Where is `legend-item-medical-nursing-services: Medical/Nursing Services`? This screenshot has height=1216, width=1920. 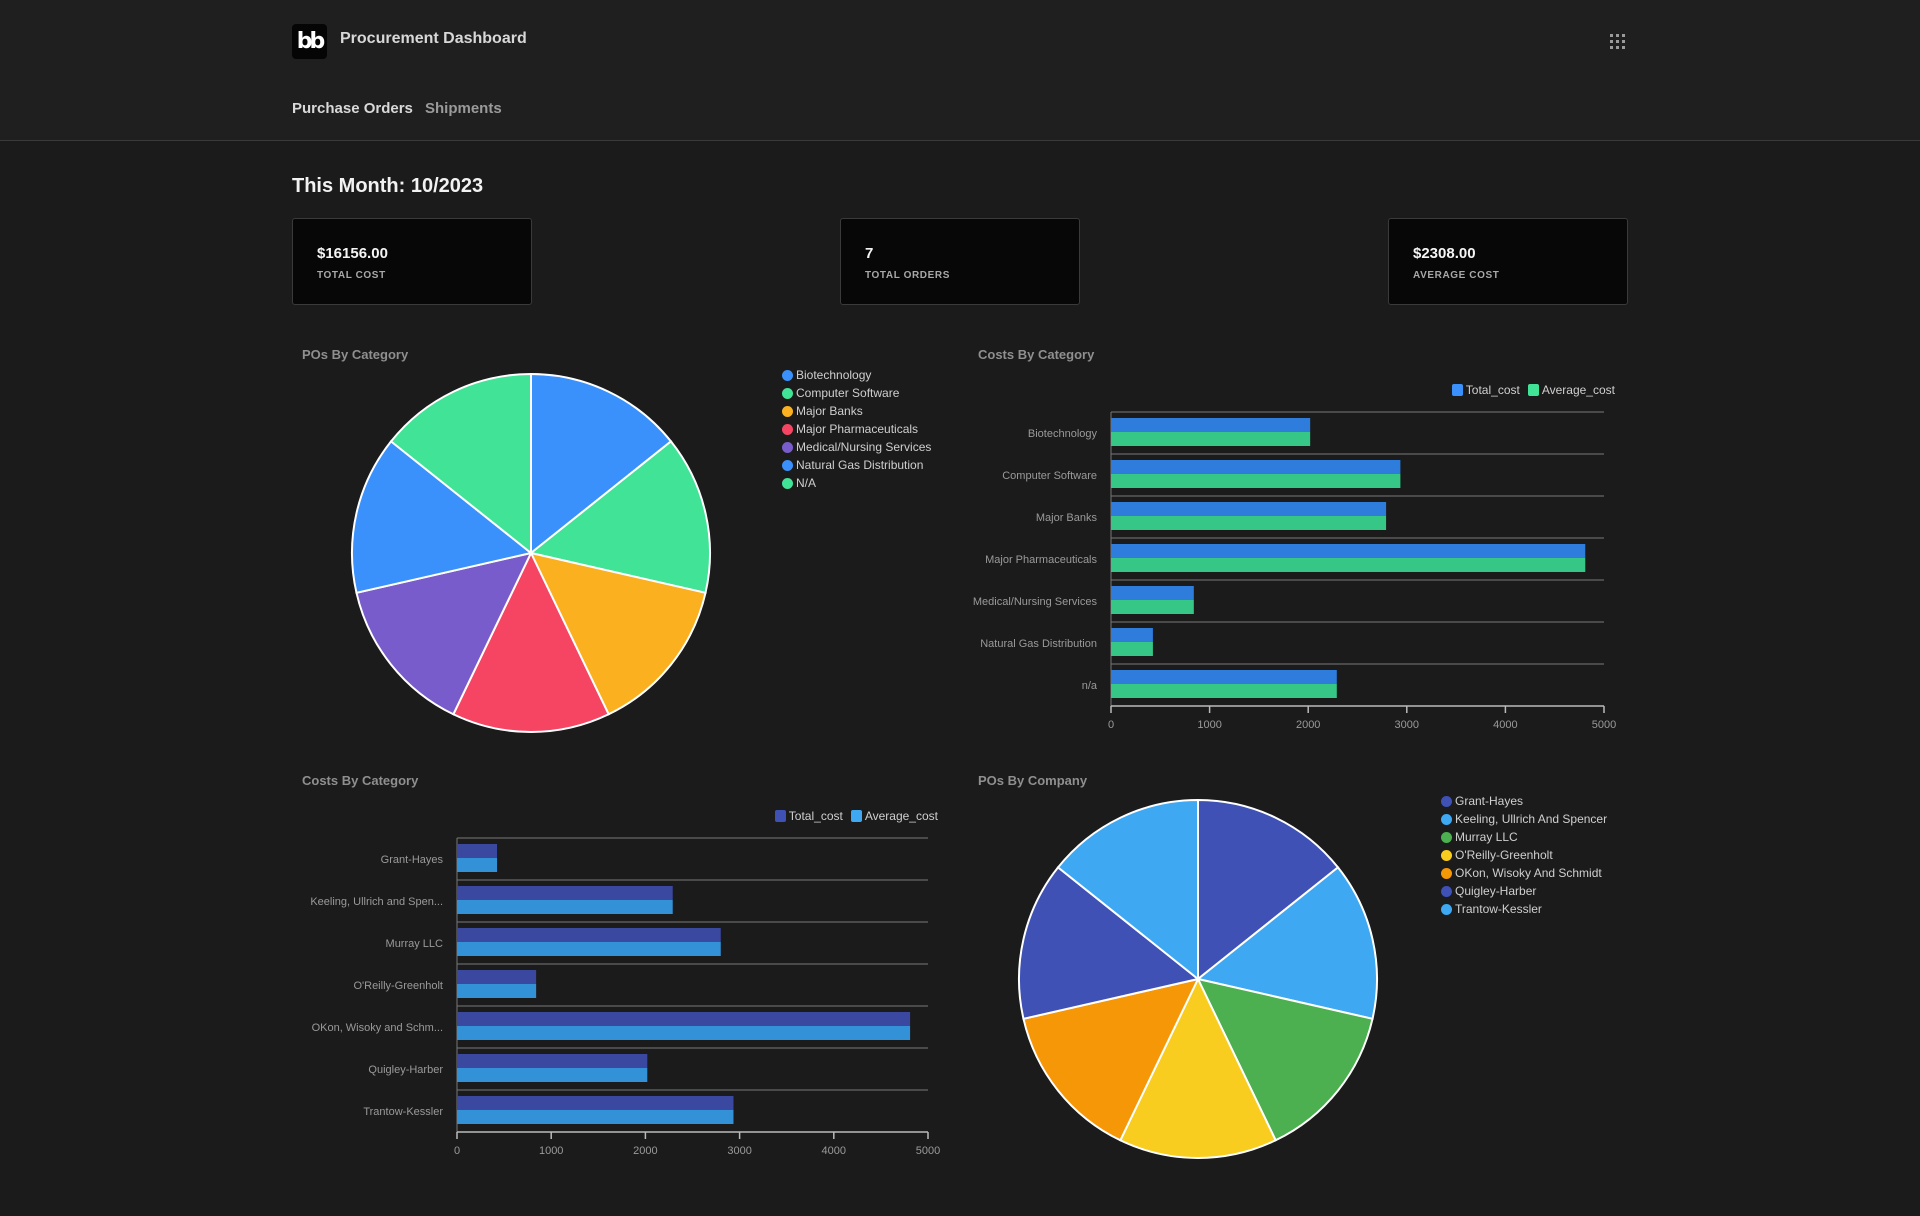
legend-item-medical-nursing-services: Medical/Nursing Services is located at coordinates (856, 447).